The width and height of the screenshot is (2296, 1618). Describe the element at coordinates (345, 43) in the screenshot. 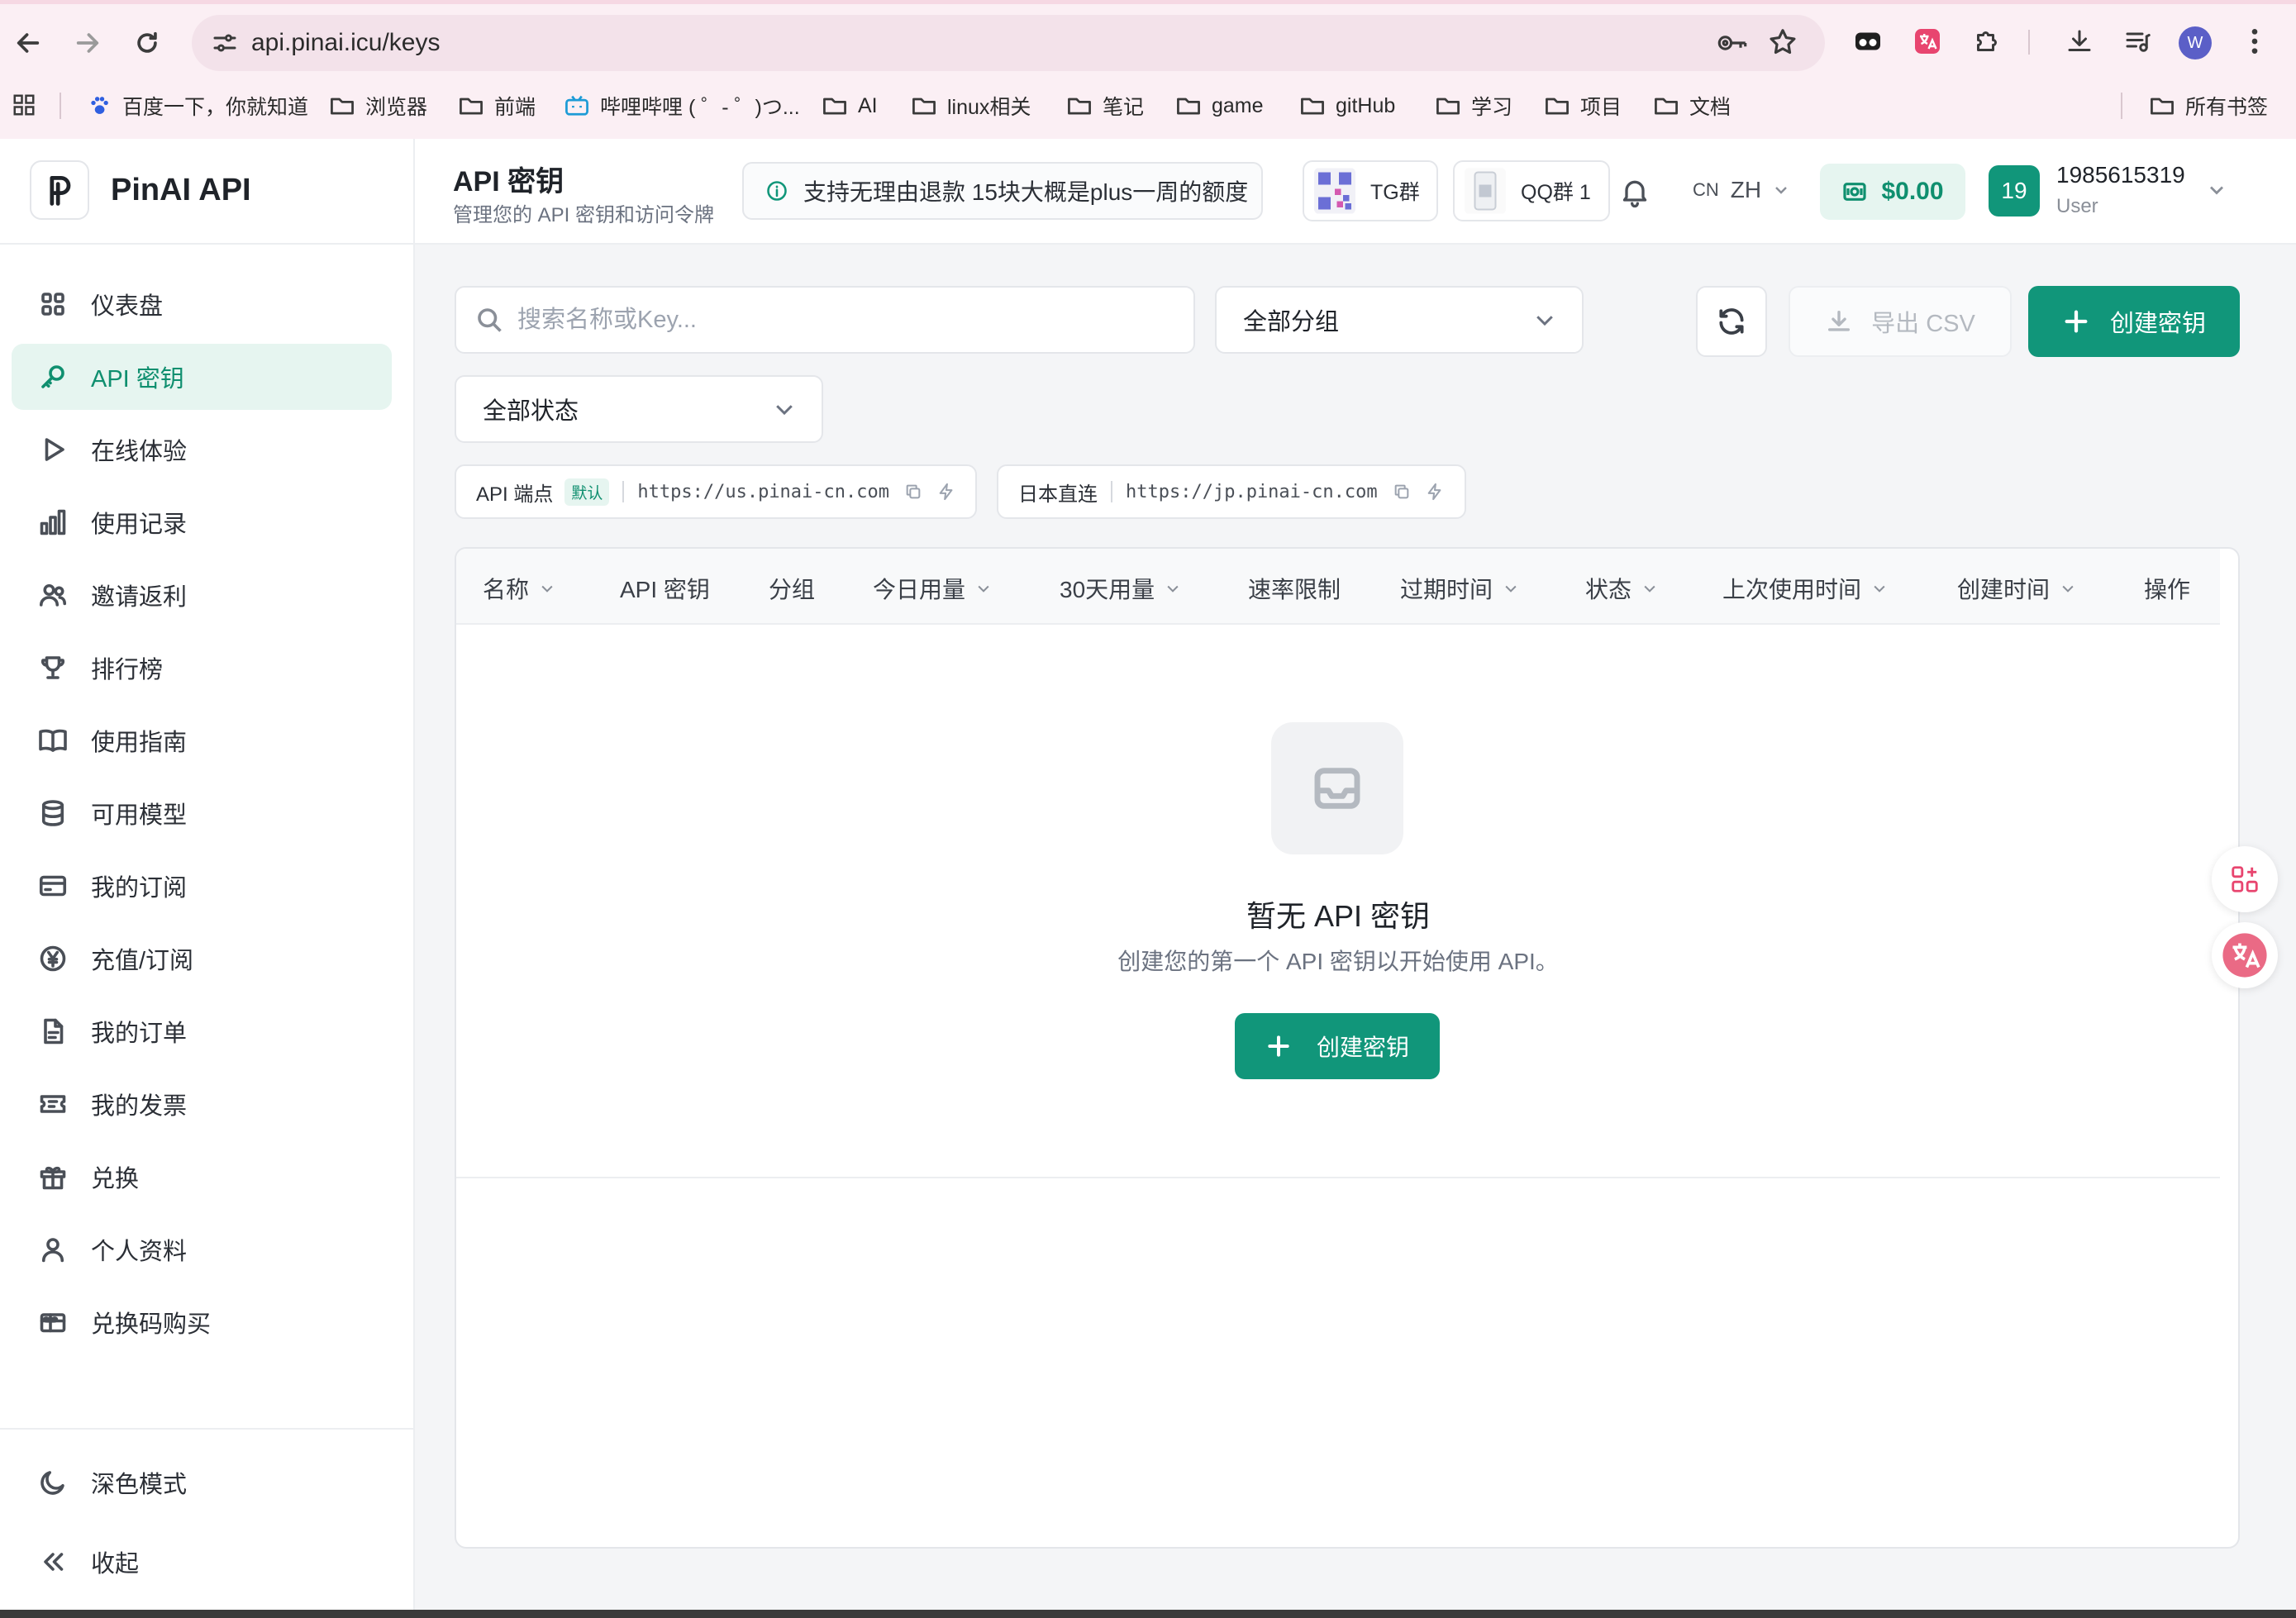

I see `url-text: api.pinai.icu/keys` at that location.